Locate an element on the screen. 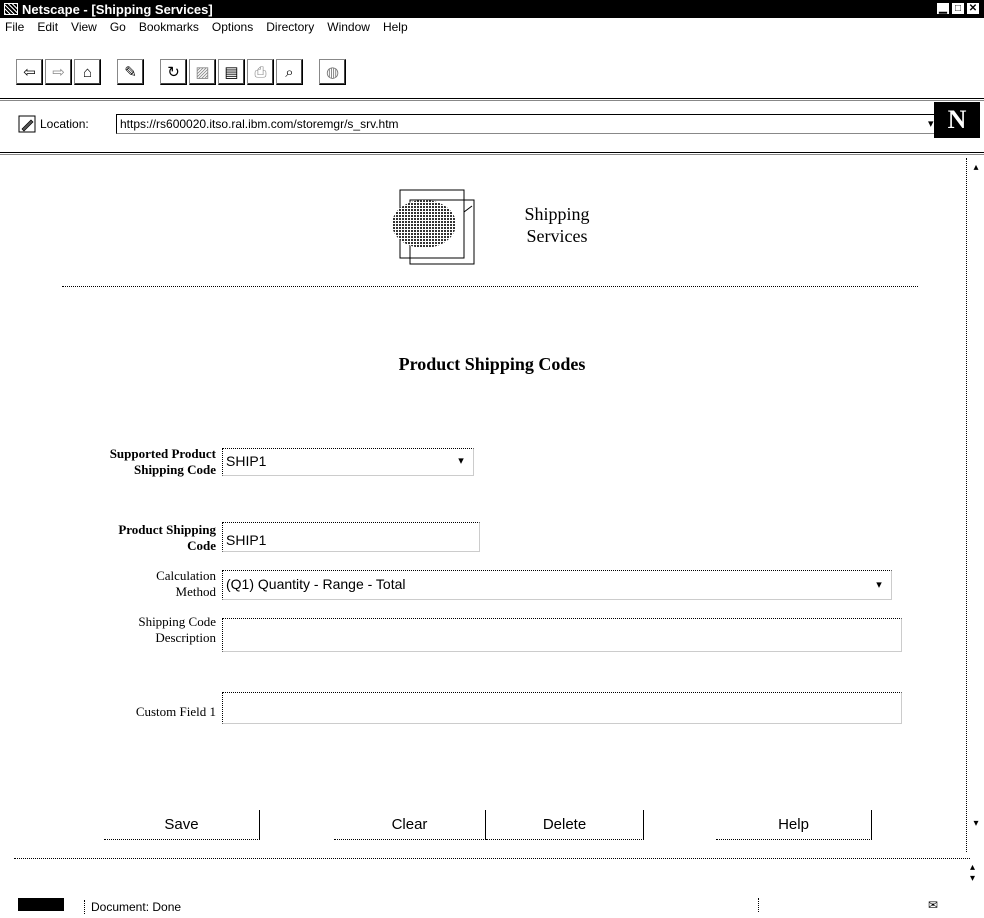 Image resolution: width=984 pixels, height=918 pixels. status-divider is located at coordinates (758, 905).